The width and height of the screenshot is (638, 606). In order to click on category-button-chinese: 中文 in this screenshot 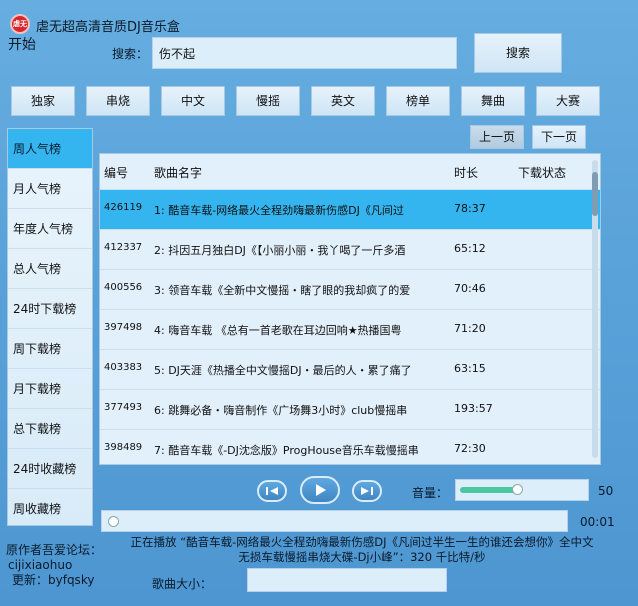, I will do `click(193, 101)`.